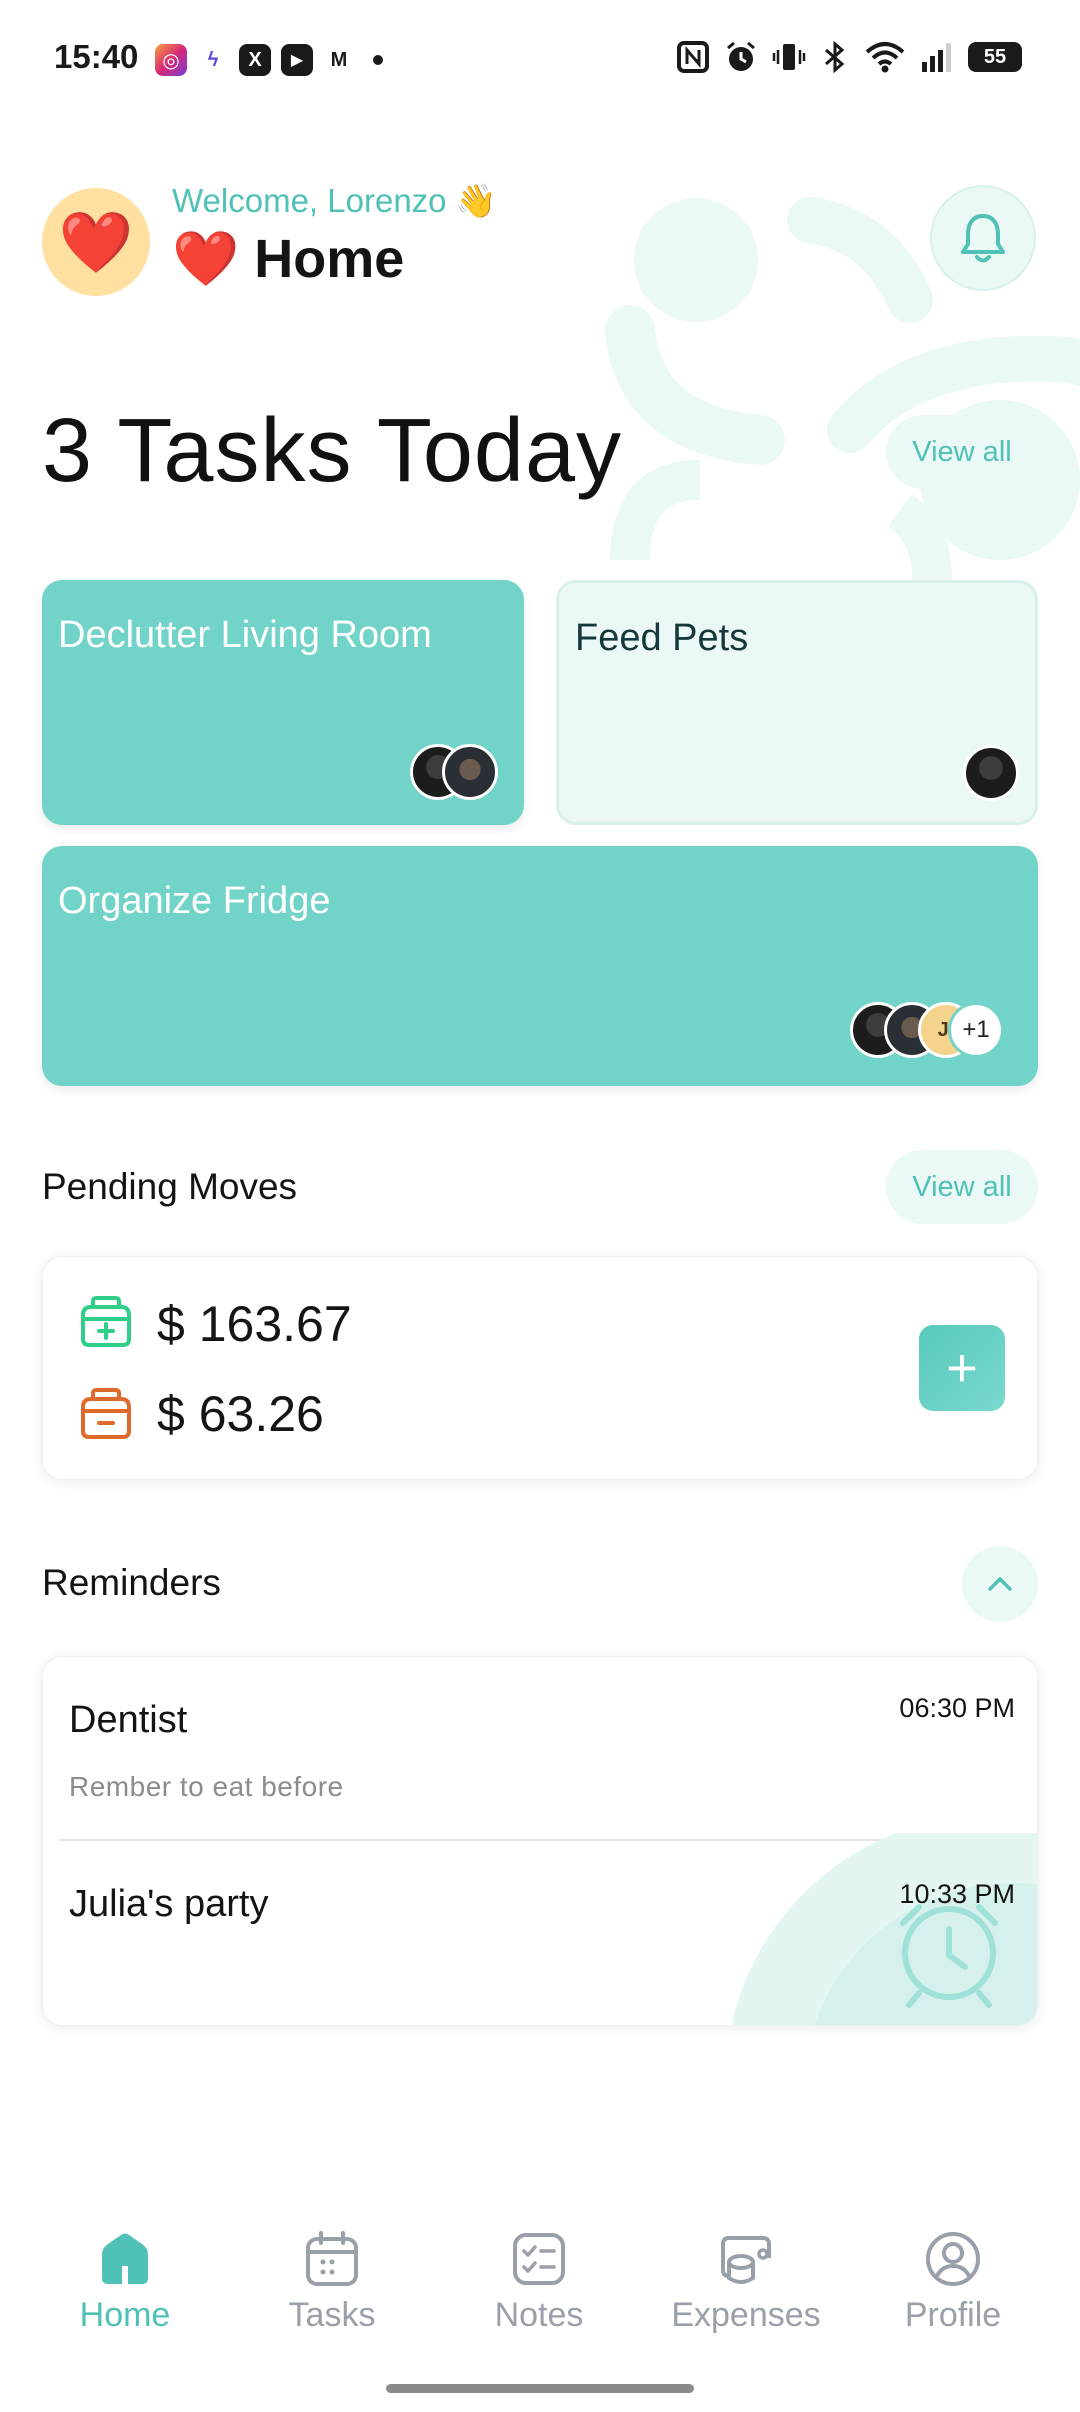 The width and height of the screenshot is (1080, 2412). Describe the element at coordinates (255, 60) in the screenshot. I see `x-icon: X` at that location.